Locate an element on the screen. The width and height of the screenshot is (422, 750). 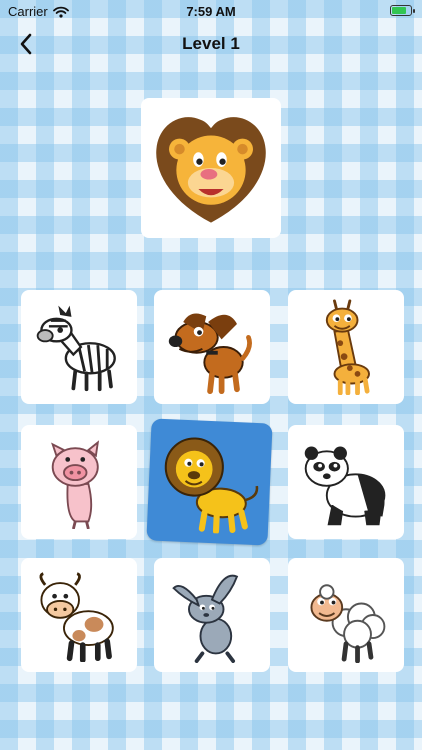
status-time: 7:59 AM is located at coordinates (211, 11).